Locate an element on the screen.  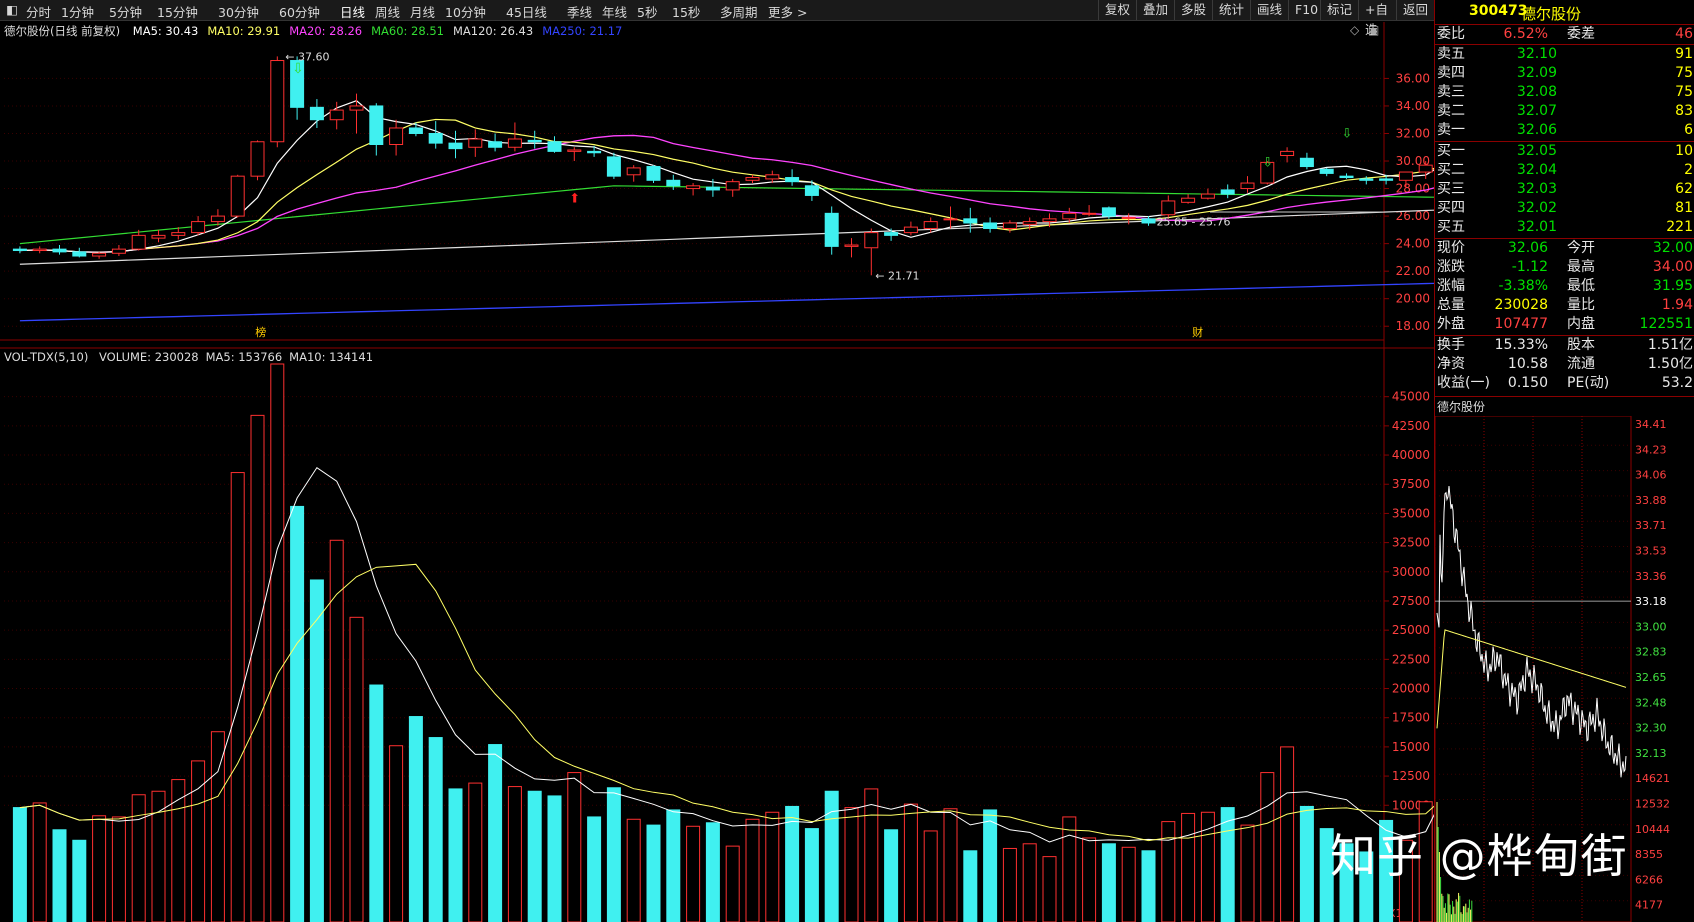
stat-label: PE(动) is located at coordinates (1588, 383).